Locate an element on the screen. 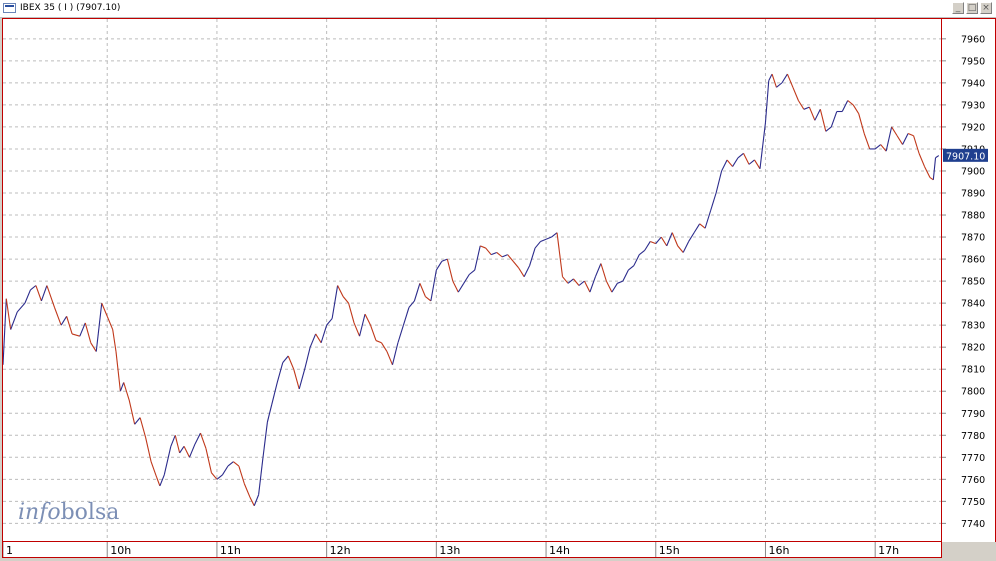 This screenshot has height=561, width=996. x-tick-label: 16h is located at coordinates (778, 550).